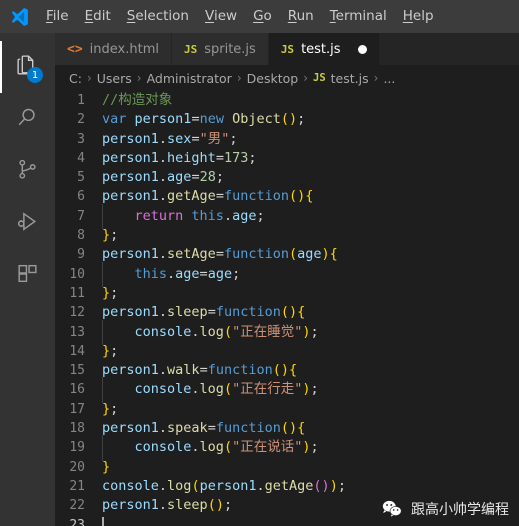 The width and height of the screenshot is (519, 526). What do you see at coordinates (358, 16) in the screenshot?
I see `menu-item-terminal: Terminal` at bounding box center [358, 16].